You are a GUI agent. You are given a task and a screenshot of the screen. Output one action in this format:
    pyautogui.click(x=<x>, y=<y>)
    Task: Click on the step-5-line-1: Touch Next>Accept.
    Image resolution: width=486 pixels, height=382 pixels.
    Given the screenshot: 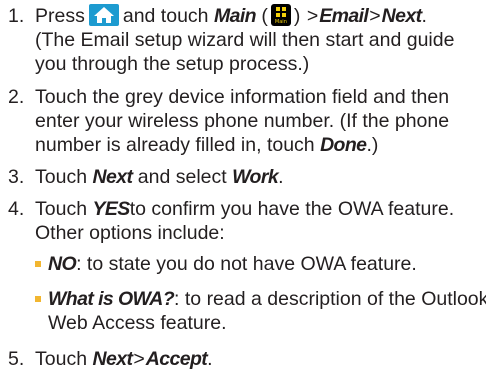 What is the action you would take?
    pyautogui.click(x=124, y=359)
    